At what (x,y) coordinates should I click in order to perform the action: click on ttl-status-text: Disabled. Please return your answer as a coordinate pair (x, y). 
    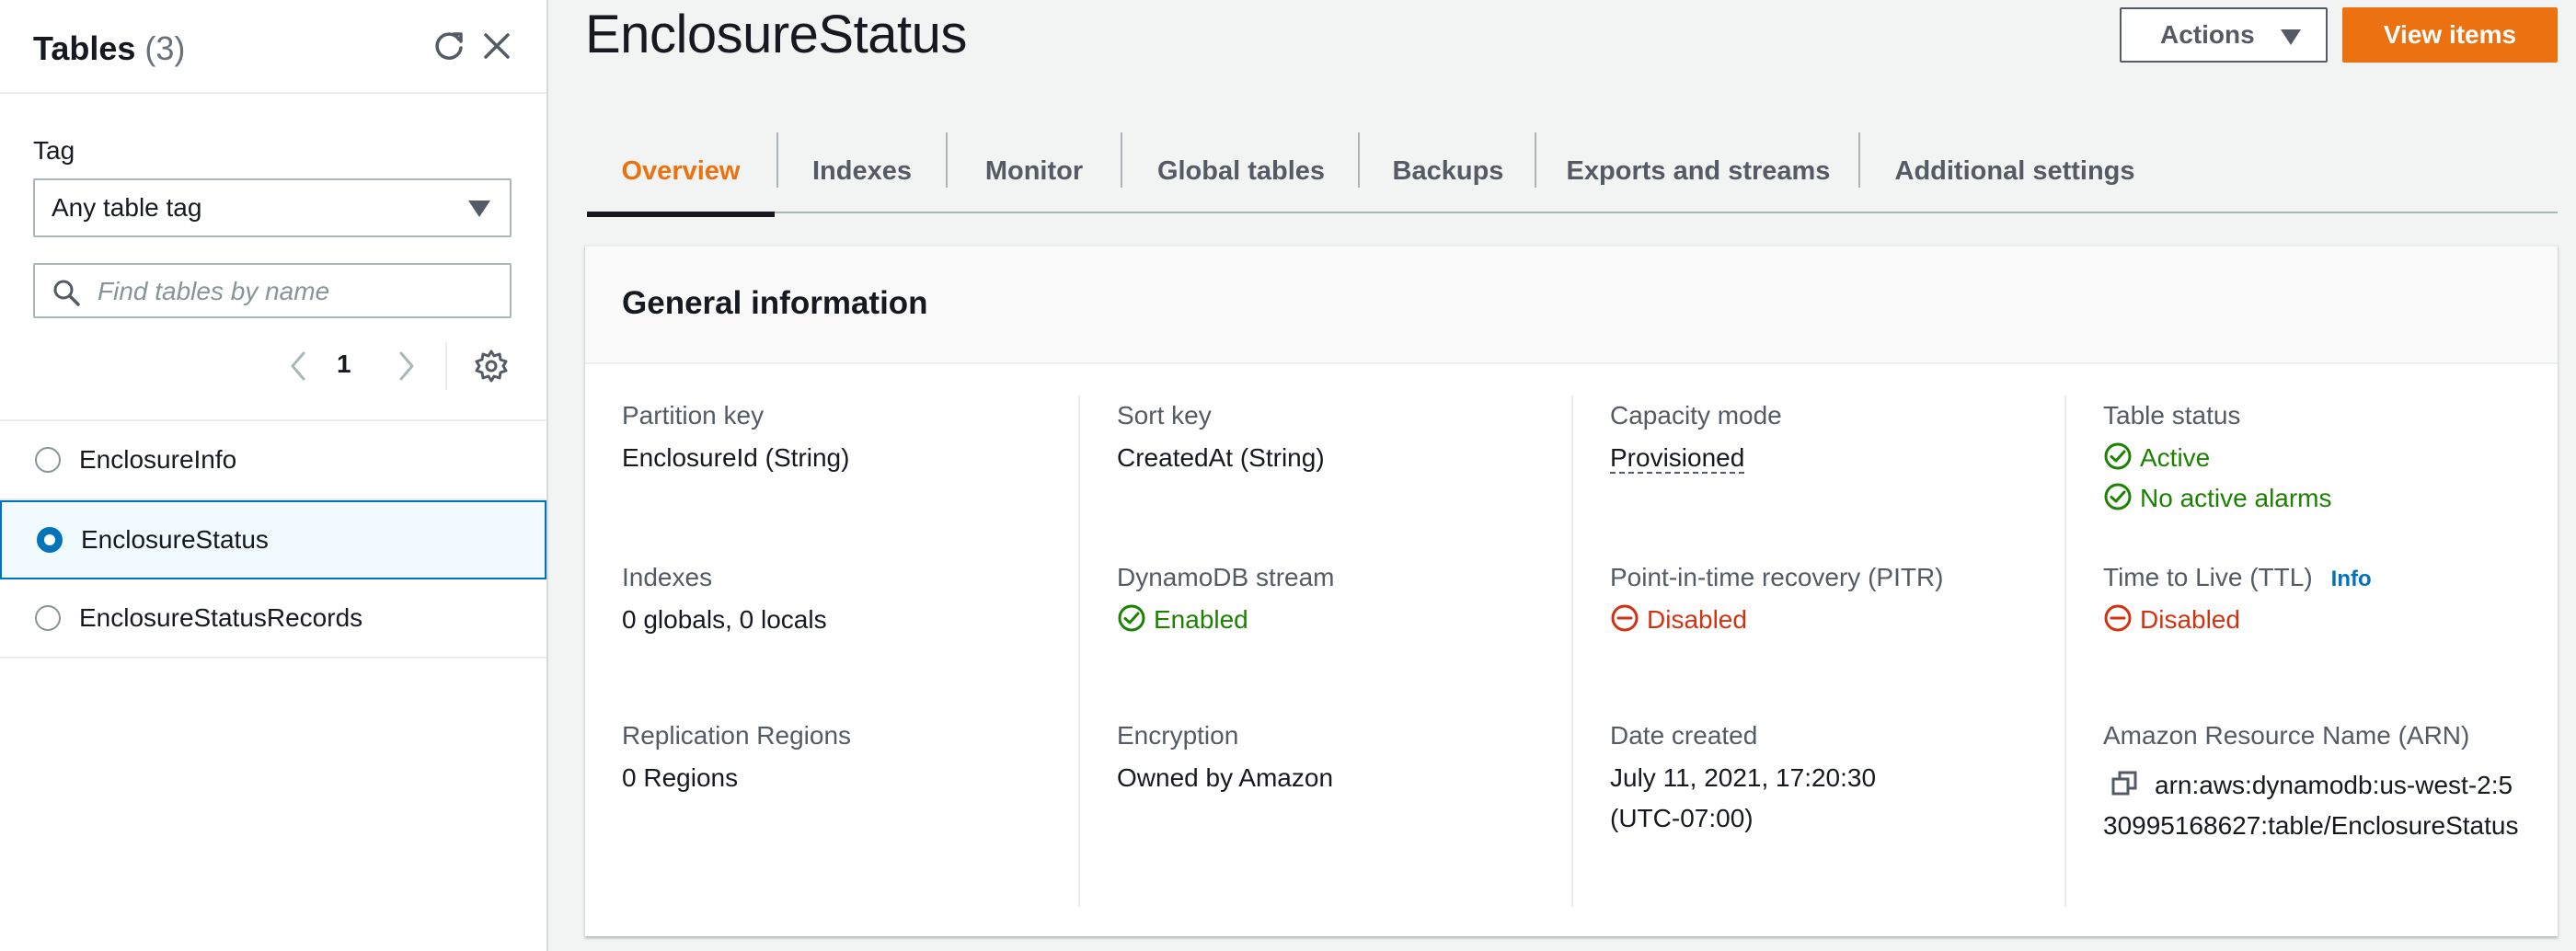
    Looking at the image, I should click on (2190, 619).